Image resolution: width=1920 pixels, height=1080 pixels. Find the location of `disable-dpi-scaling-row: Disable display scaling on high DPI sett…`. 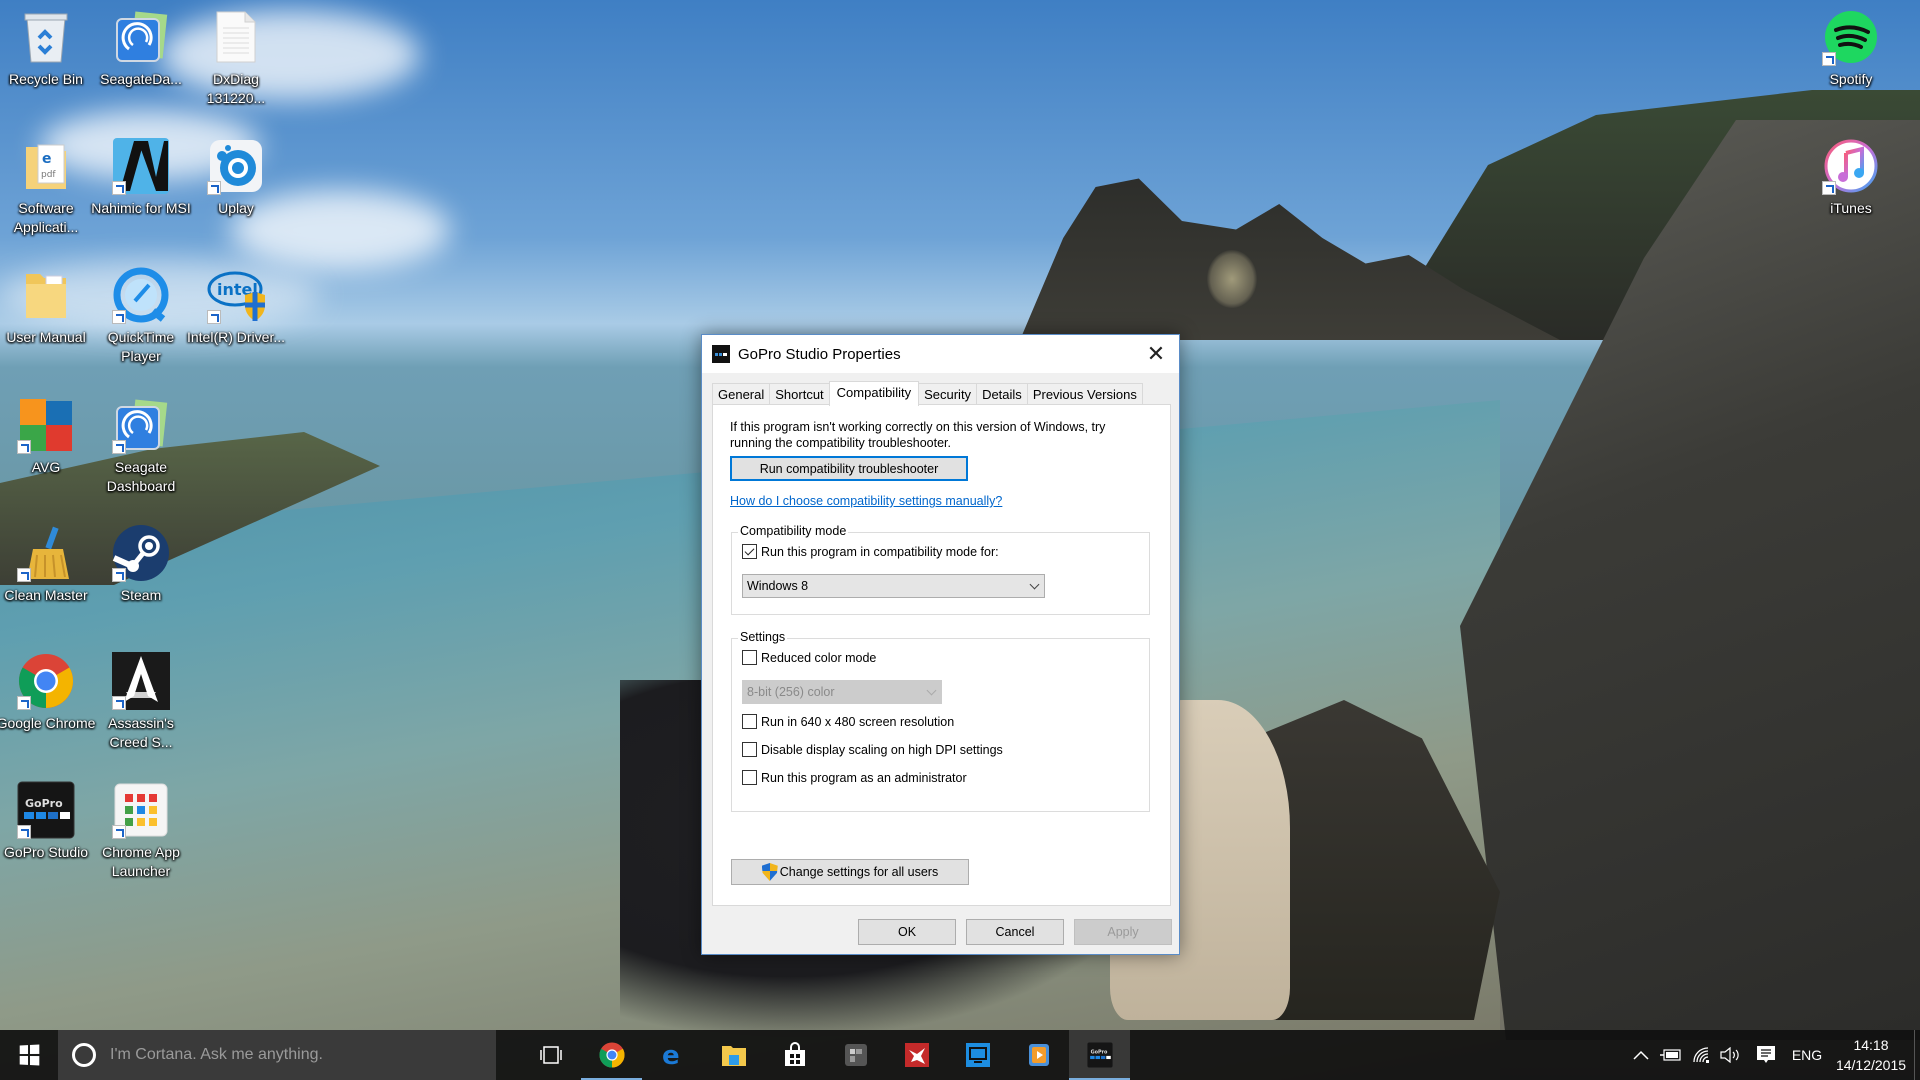

disable-dpi-scaling-row: Disable display scaling on high DPI sett… is located at coordinates (872, 749).